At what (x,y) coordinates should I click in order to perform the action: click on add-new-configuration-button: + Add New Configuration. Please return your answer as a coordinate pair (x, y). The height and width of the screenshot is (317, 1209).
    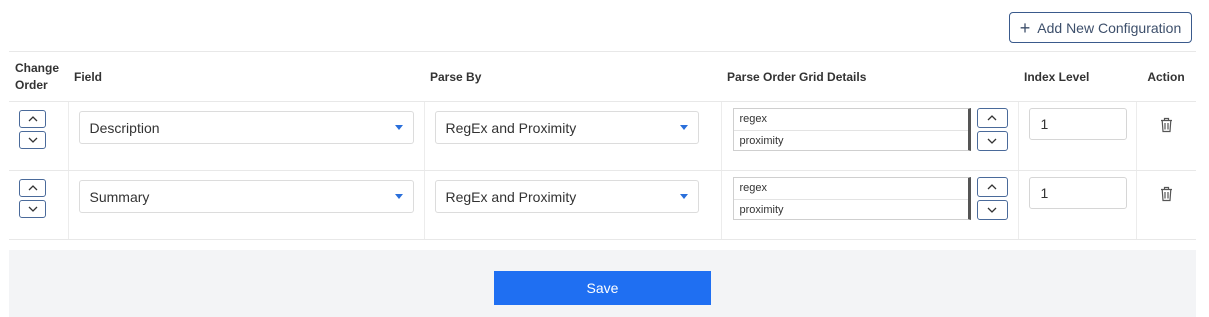
    Looking at the image, I should click on (1100, 27).